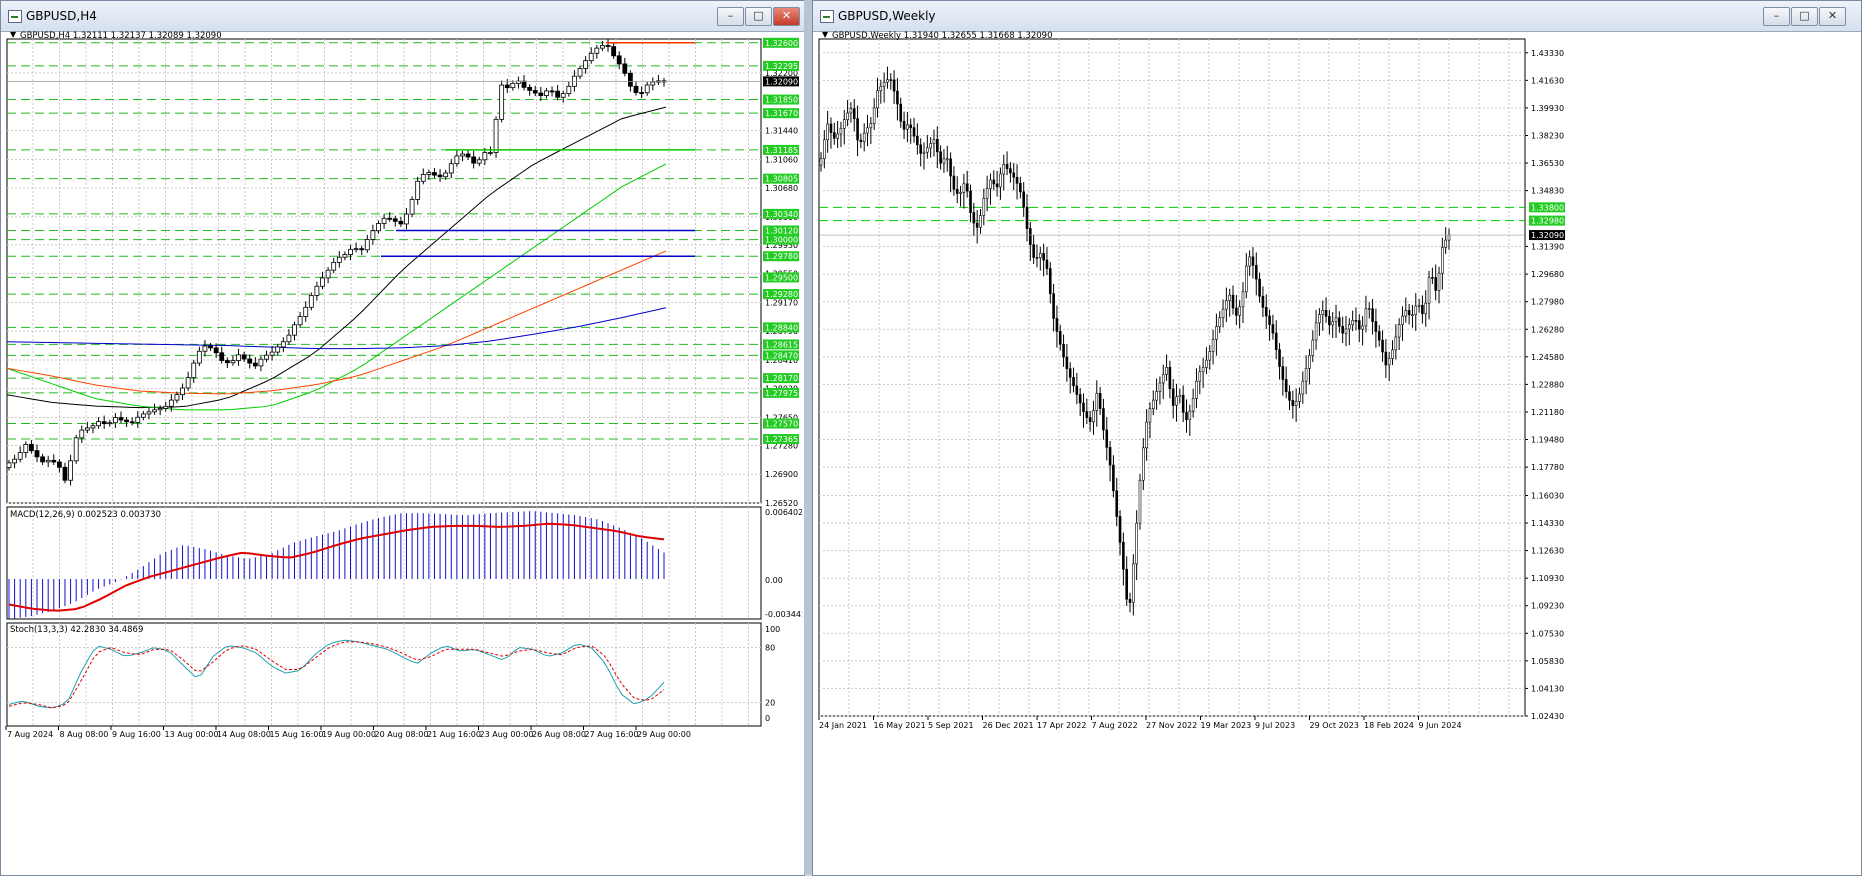  I want to click on level-label: 1.30120, so click(781, 231).